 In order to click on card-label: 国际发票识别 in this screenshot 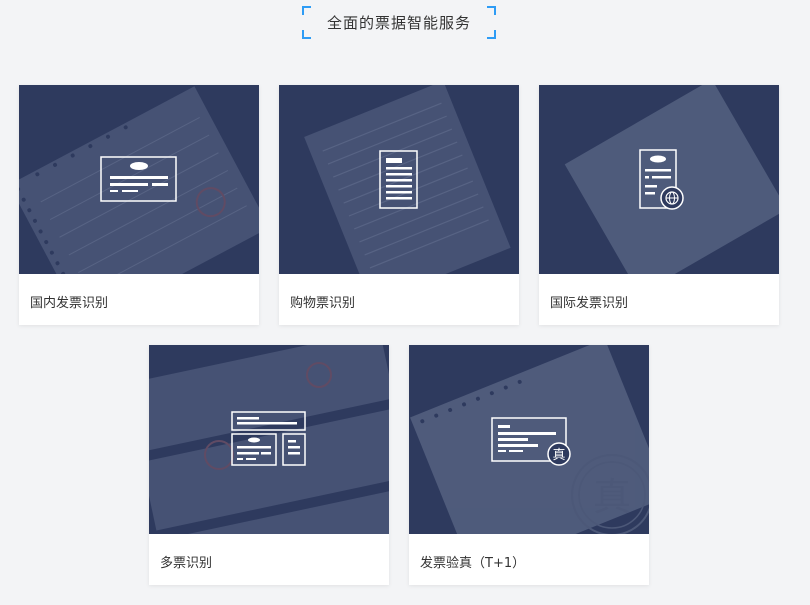, I will do `click(589, 303)`.